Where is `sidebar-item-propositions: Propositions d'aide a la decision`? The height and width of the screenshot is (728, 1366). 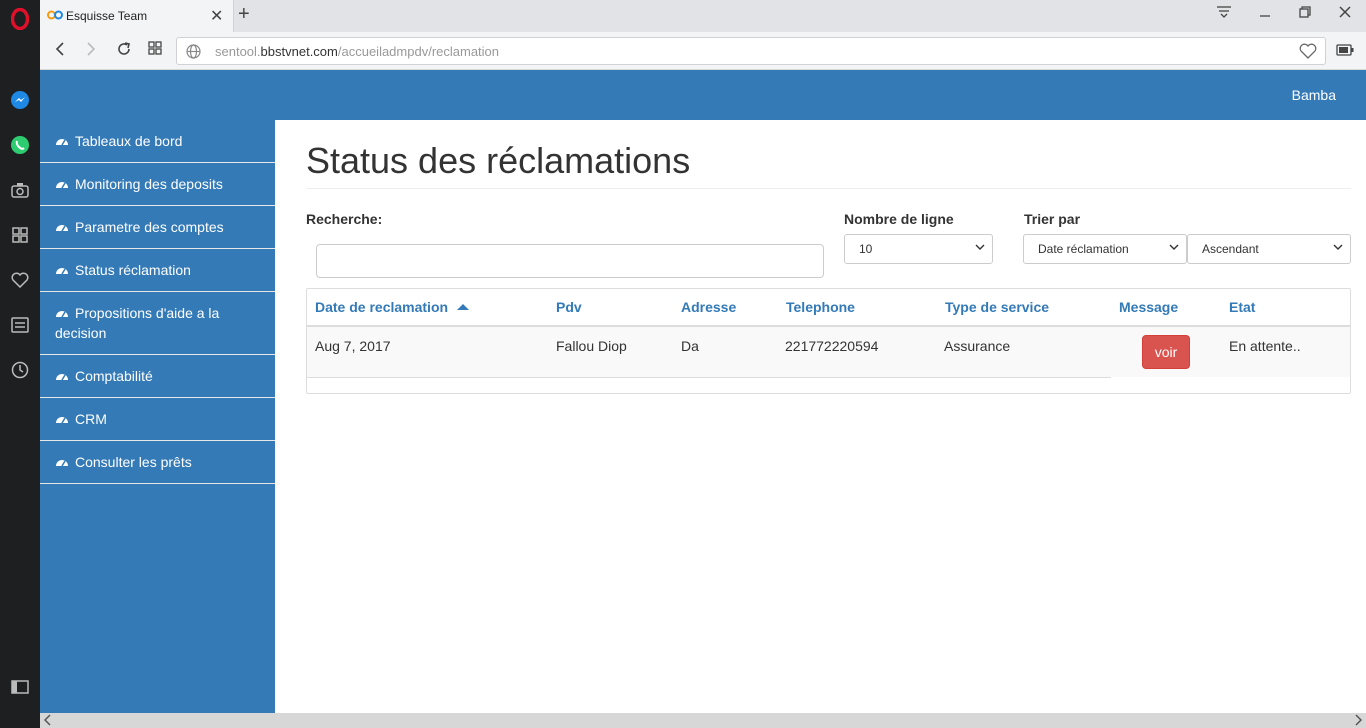
sidebar-item-propositions: Propositions d'aide a la decision is located at coordinates (157, 323).